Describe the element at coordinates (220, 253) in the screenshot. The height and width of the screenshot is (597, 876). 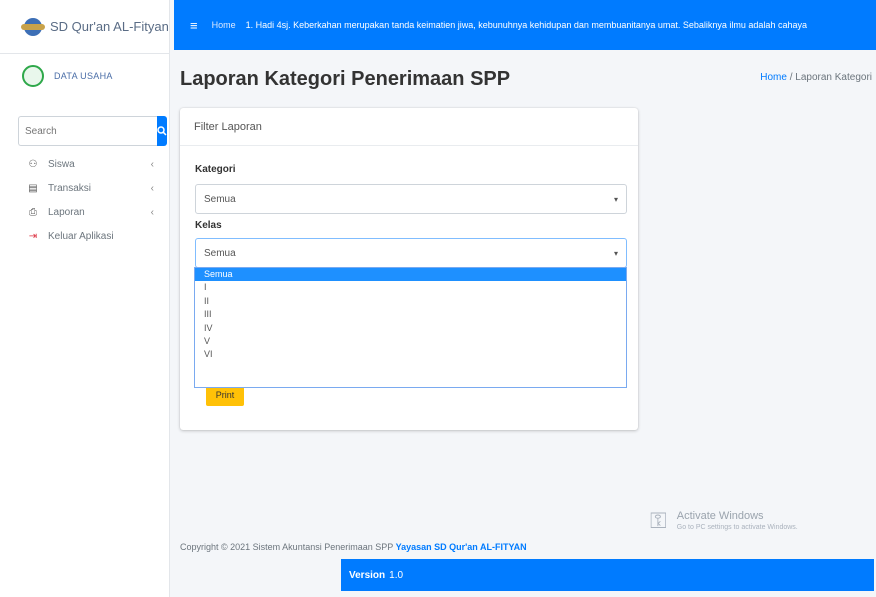
I see `kelas-selected-value: Semua` at that location.